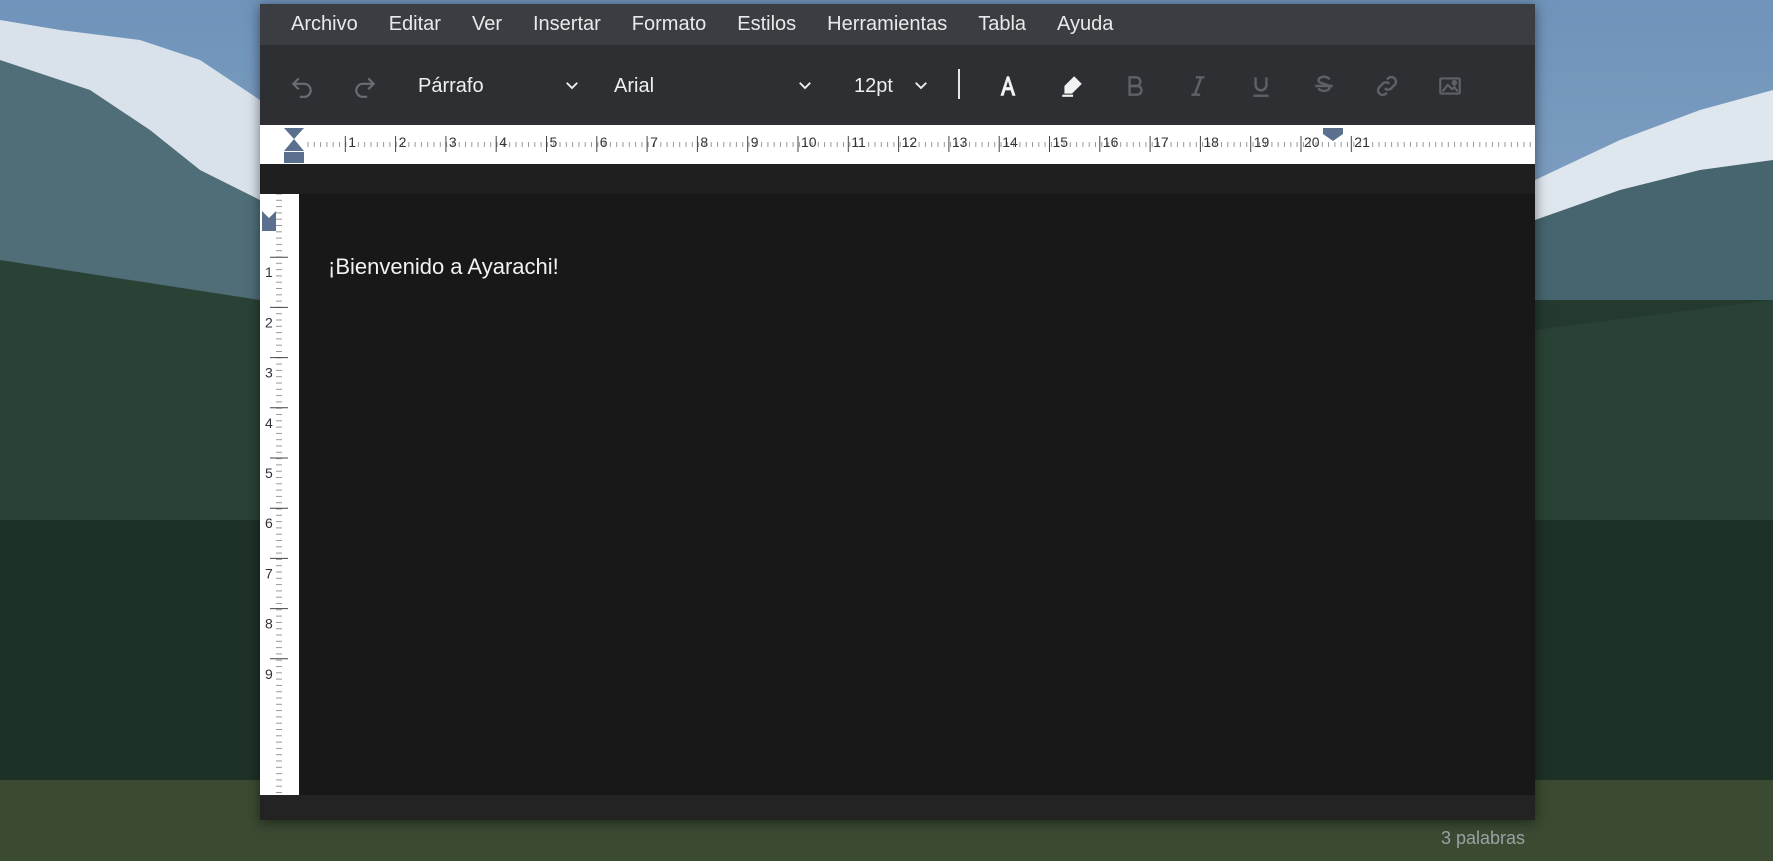  I want to click on hruler-label: 20, so click(1312, 142).